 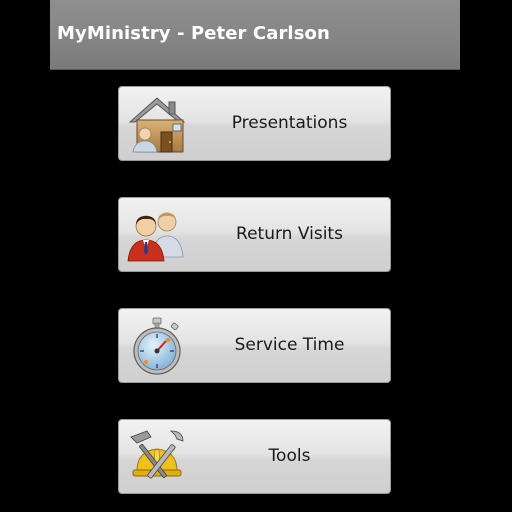 What do you see at coordinates (254, 456) in the screenshot?
I see `tools-button: Tools` at bounding box center [254, 456].